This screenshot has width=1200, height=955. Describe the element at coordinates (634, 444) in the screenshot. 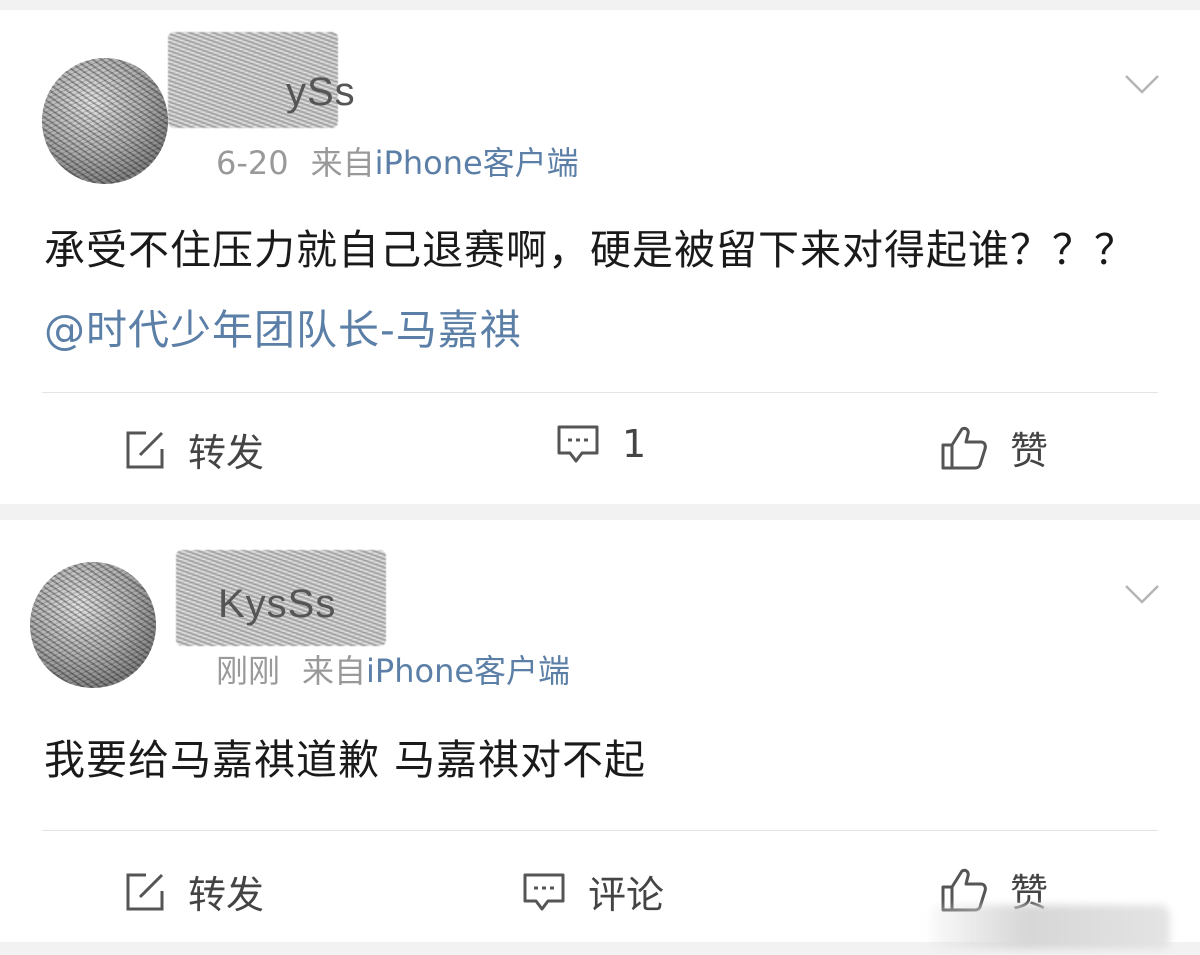

I see `comment-label: 1` at that location.